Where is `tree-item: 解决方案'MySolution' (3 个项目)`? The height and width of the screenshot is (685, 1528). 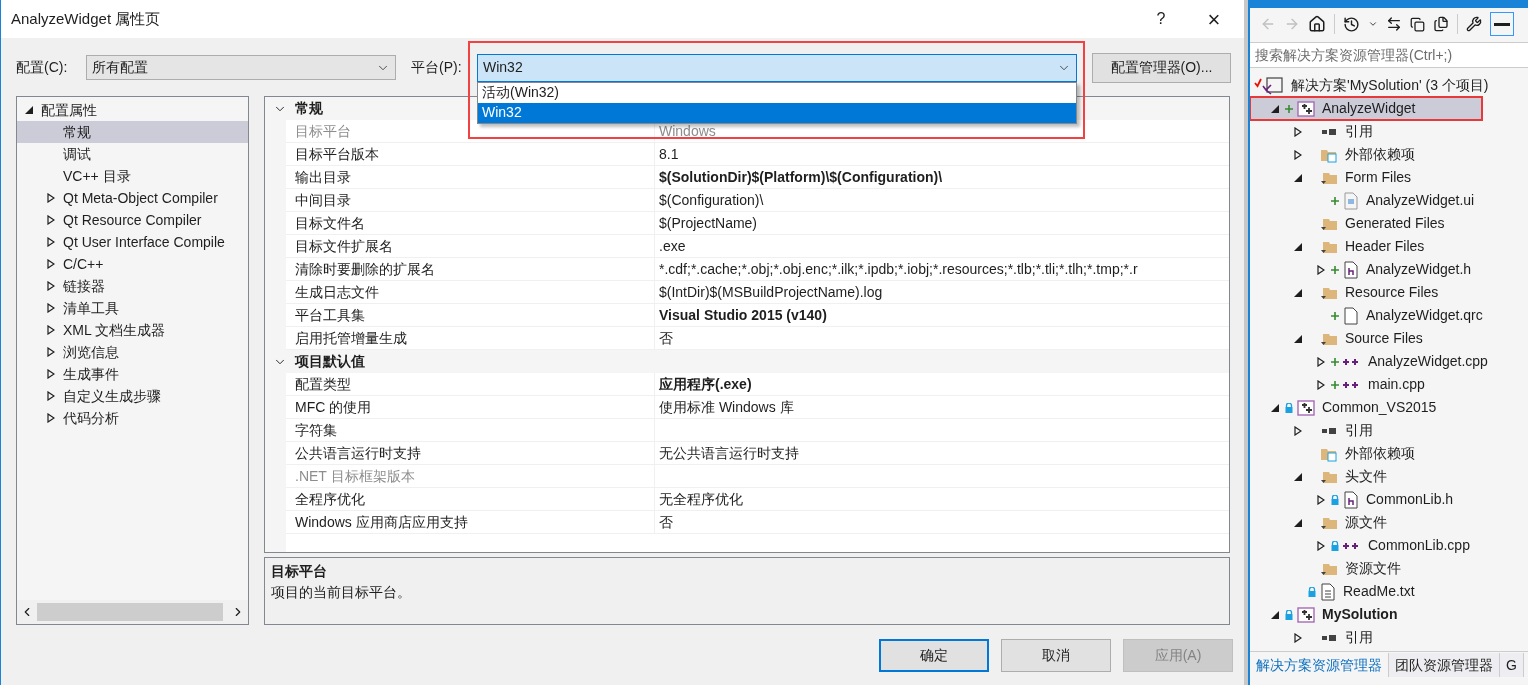
tree-item: 解决方案'MySolution' (3 个项目) is located at coordinates (1389, 85).